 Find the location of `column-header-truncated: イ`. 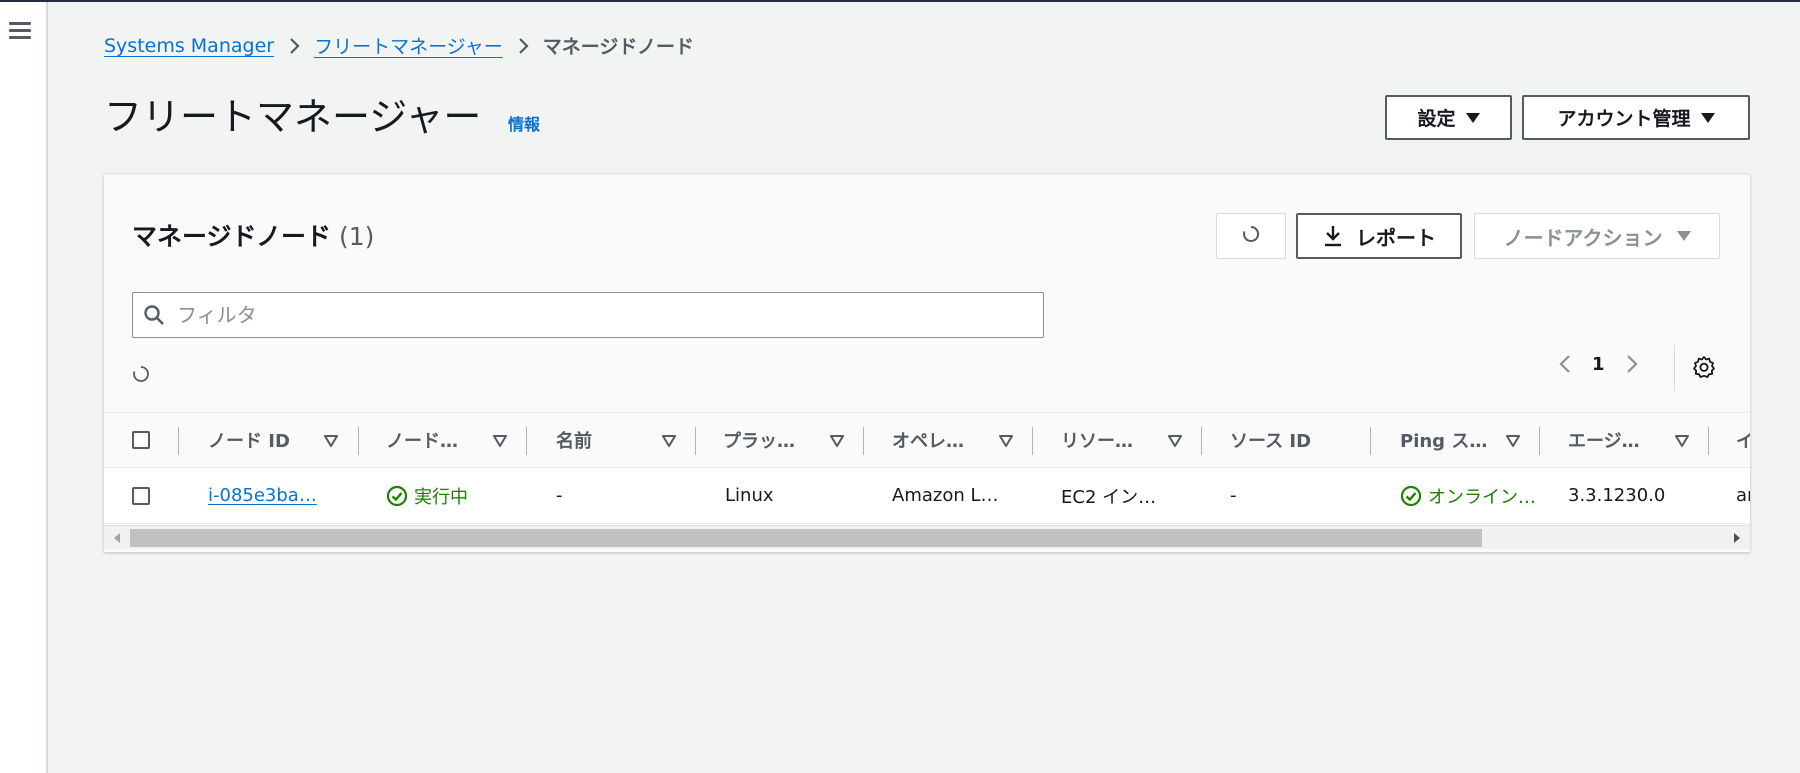

column-header-truncated: イ is located at coordinates (1743, 440).